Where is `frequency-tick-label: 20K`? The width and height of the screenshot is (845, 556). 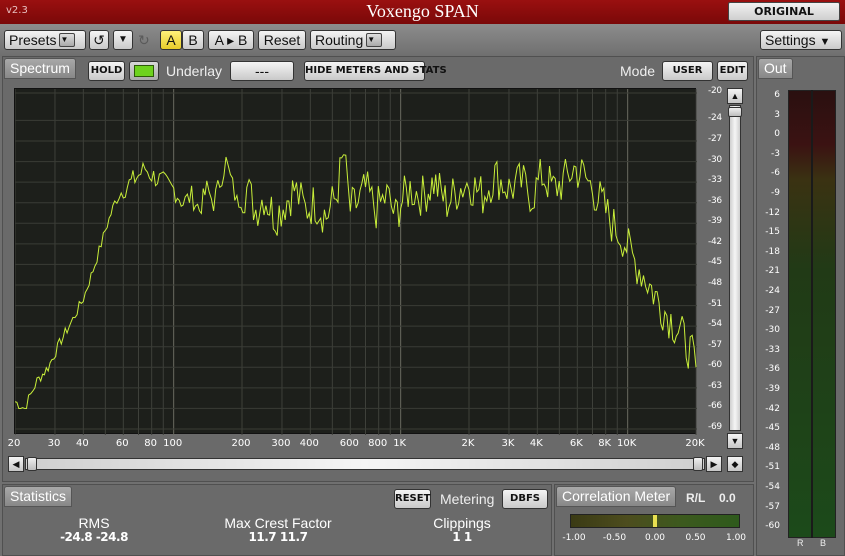
frequency-tick-label: 20K is located at coordinates (695, 443).